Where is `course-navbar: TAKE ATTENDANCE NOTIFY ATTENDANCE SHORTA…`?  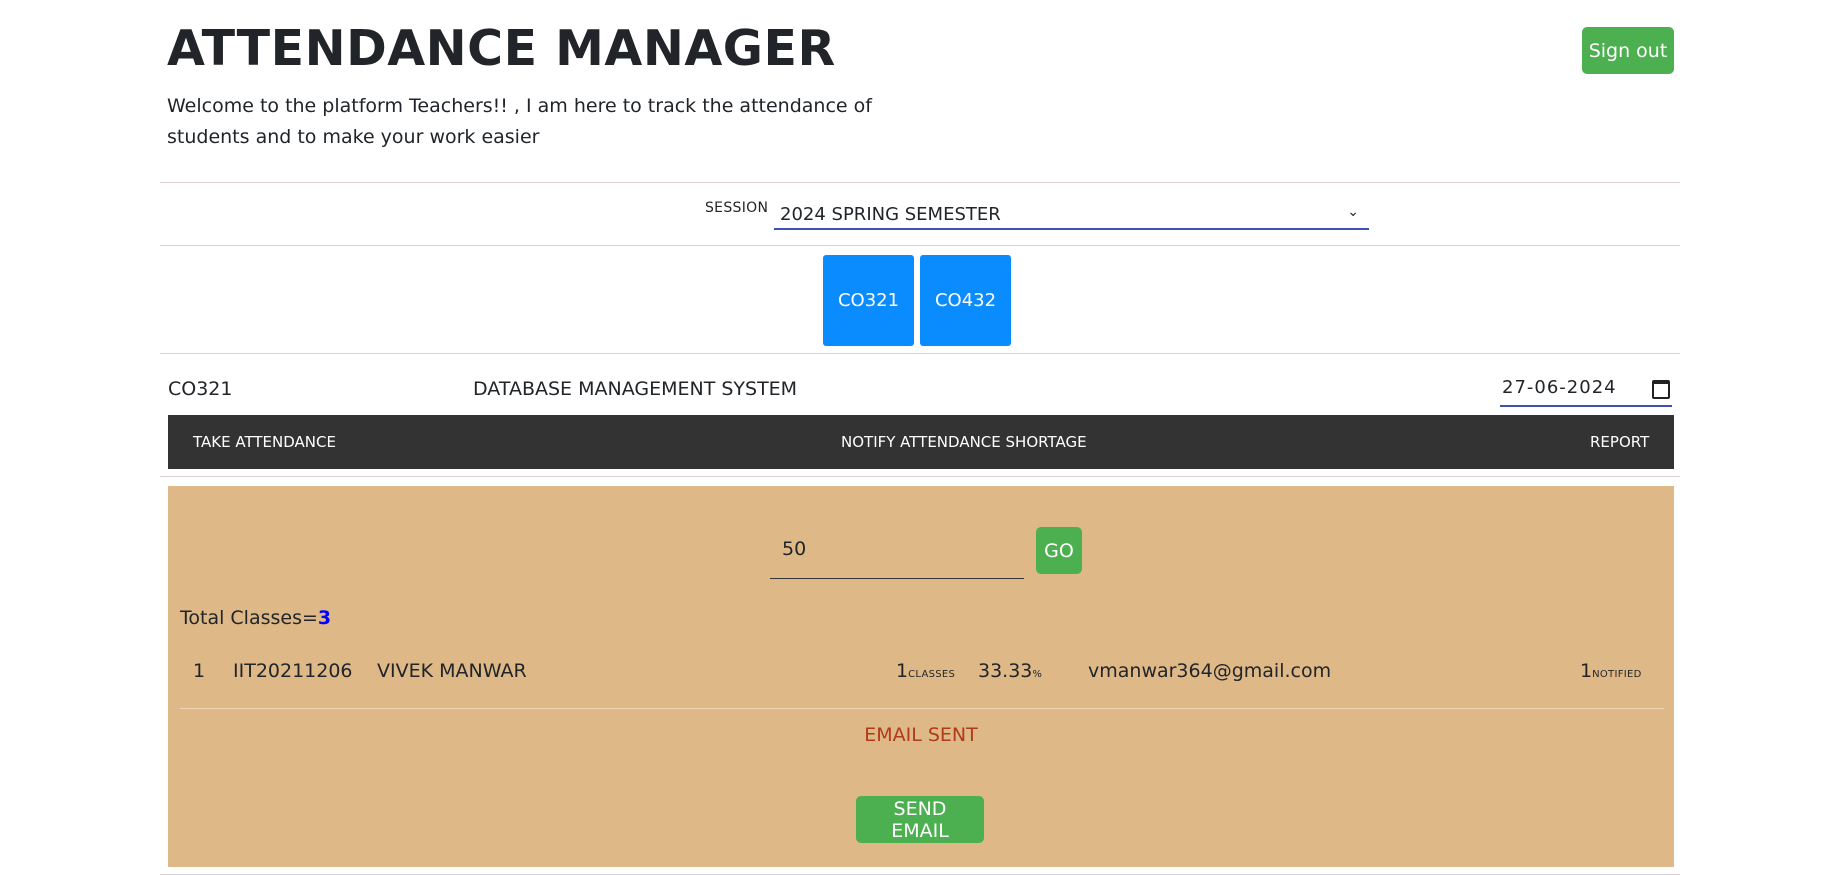
course-navbar: TAKE ATTENDANCE NOTIFY ATTENDANCE SHORTA… is located at coordinates (921, 442).